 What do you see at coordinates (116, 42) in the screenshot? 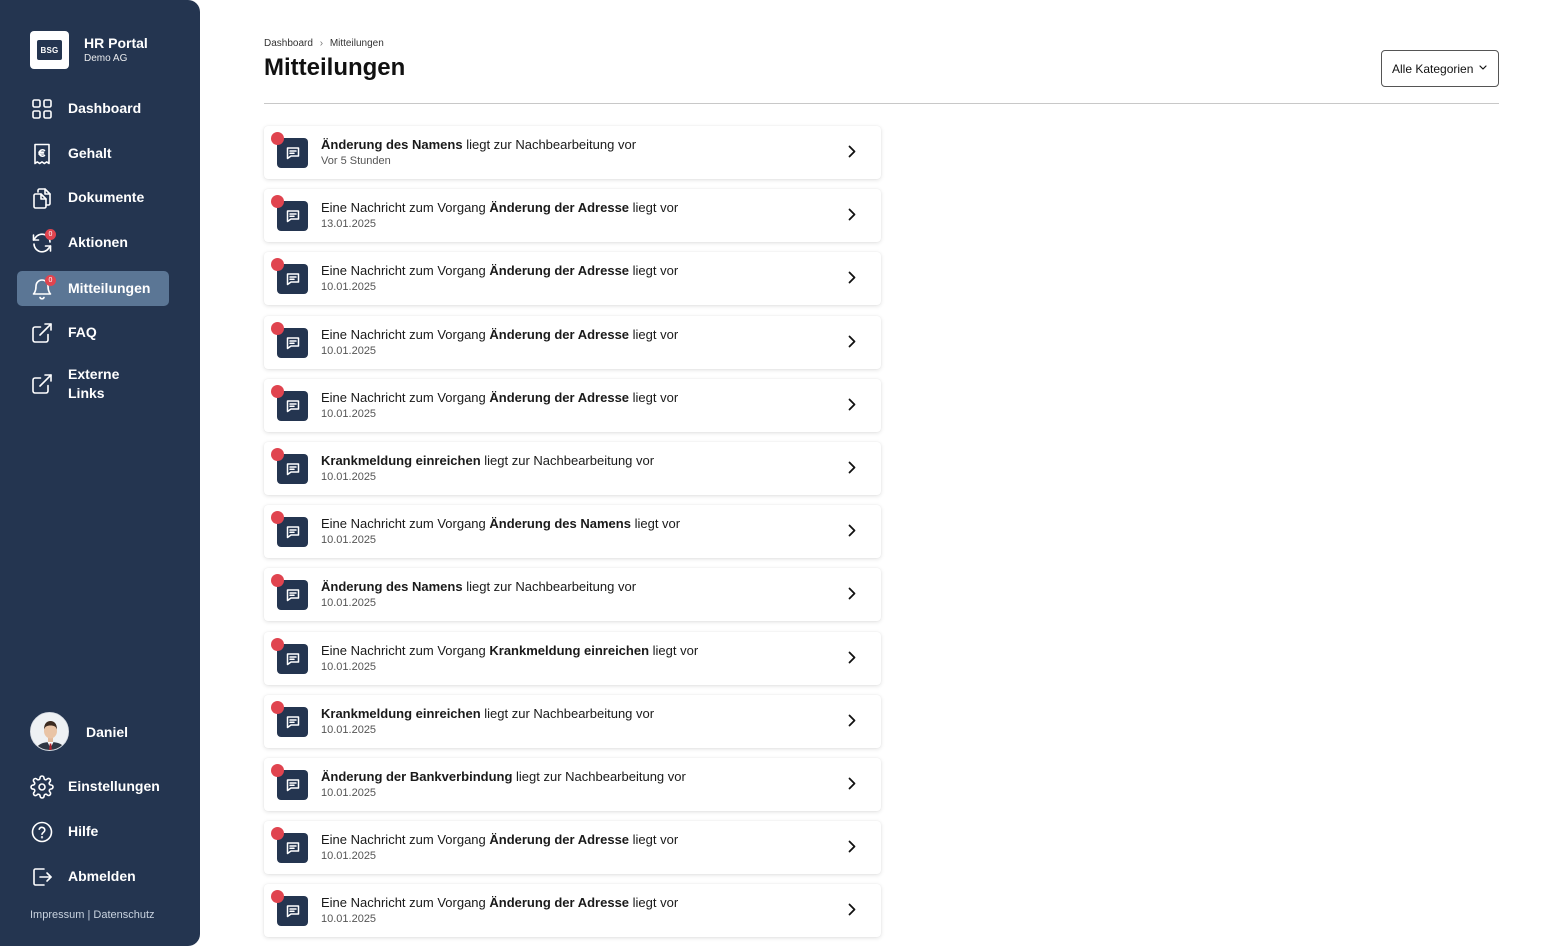
I see `app-title: HR Portal` at bounding box center [116, 42].